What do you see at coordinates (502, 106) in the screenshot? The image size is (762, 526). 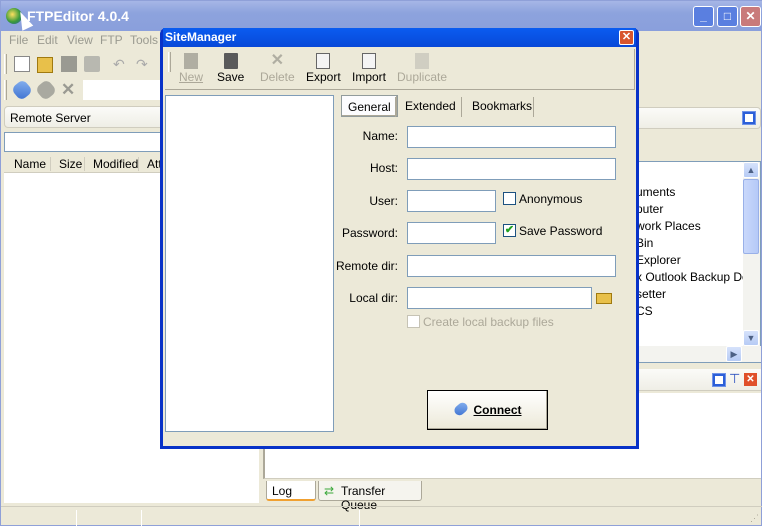 I see `tab-bookmarks: Bookmarks` at bounding box center [502, 106].